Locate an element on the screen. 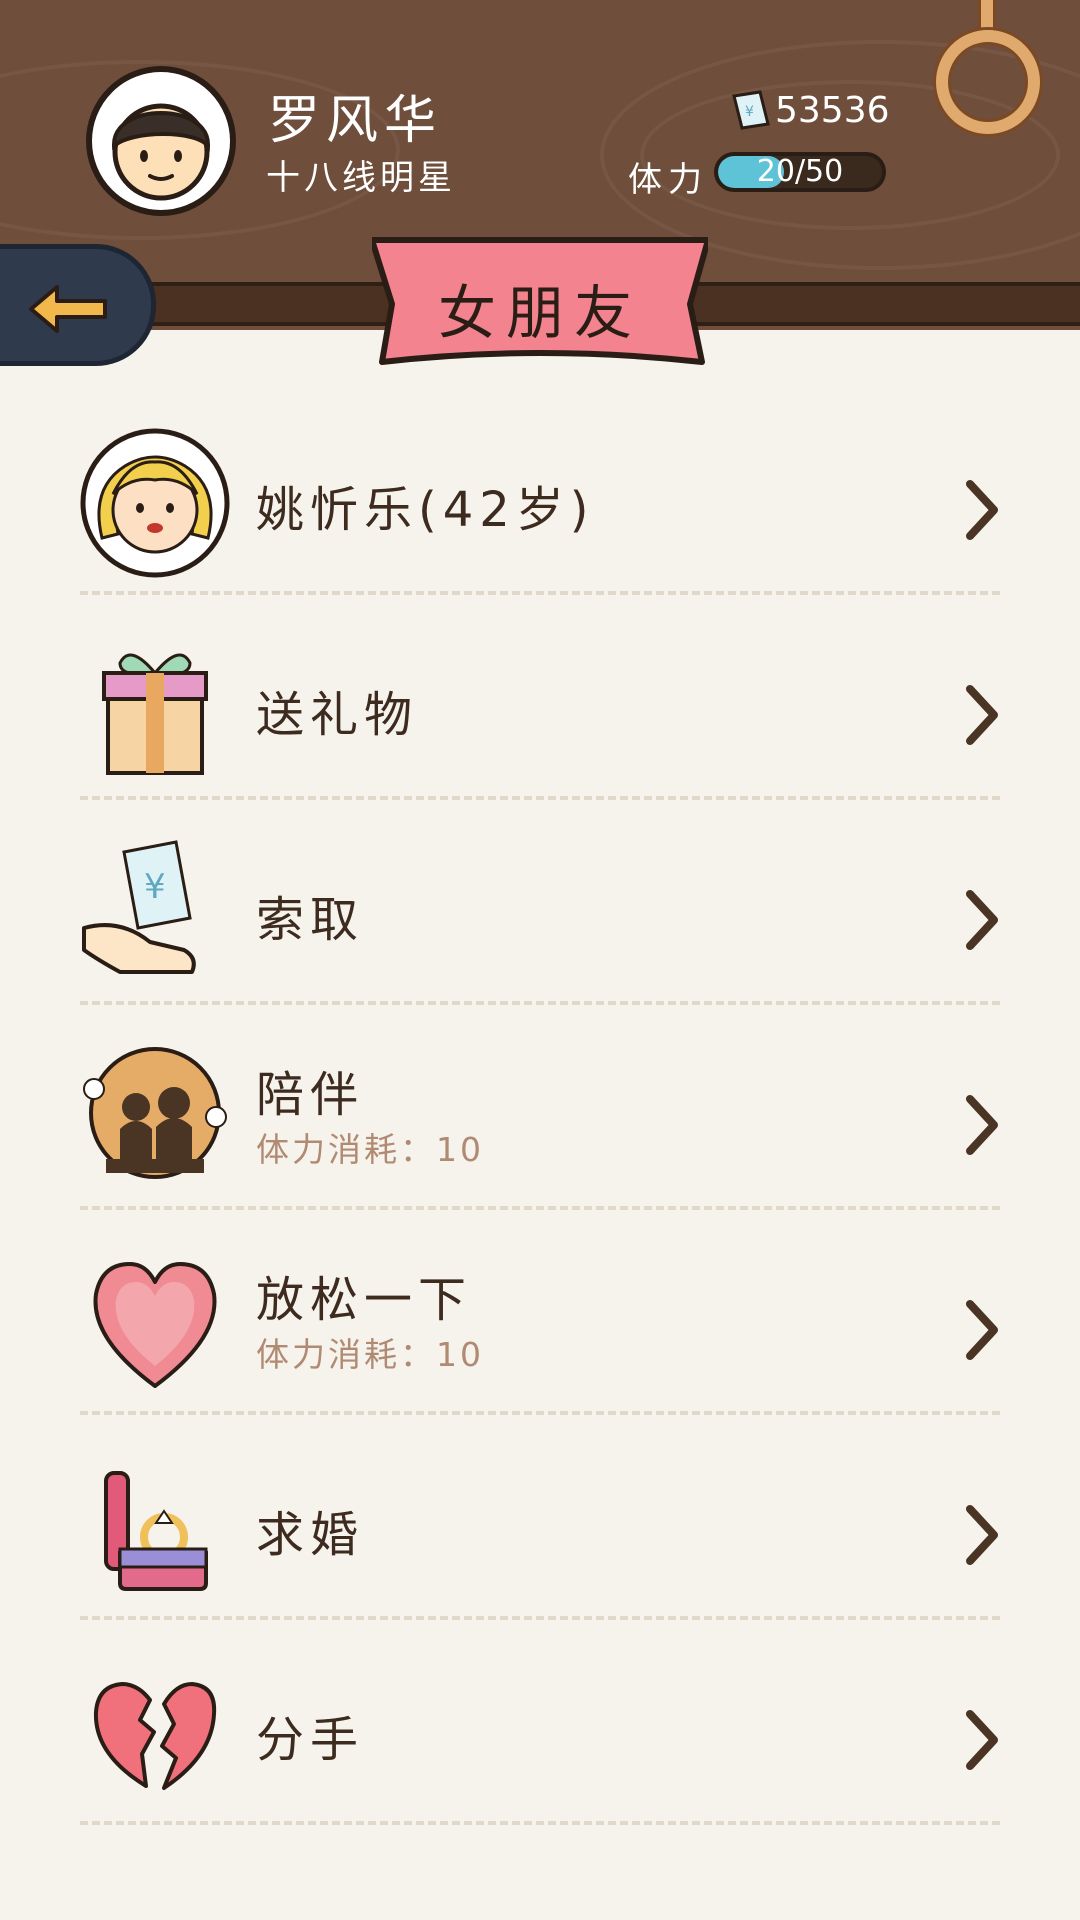 Image resolution: width=1080 pixels, height=1920 pixels. back-arrow-icon is located at coordinates (68, 309).